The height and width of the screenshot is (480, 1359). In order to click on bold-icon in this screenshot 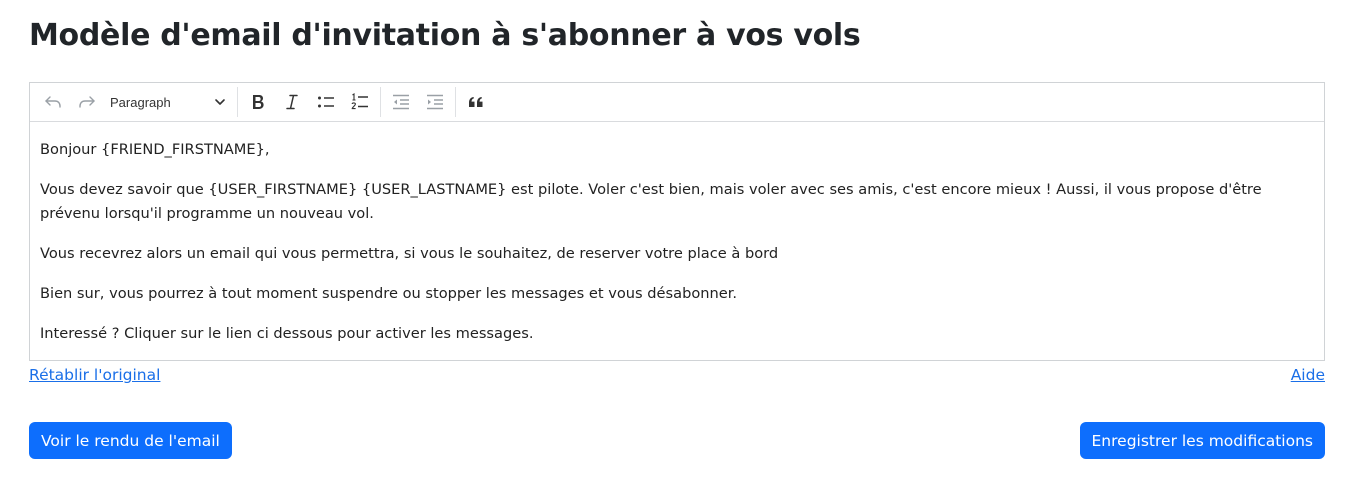, I will do `click(258, 102)`.